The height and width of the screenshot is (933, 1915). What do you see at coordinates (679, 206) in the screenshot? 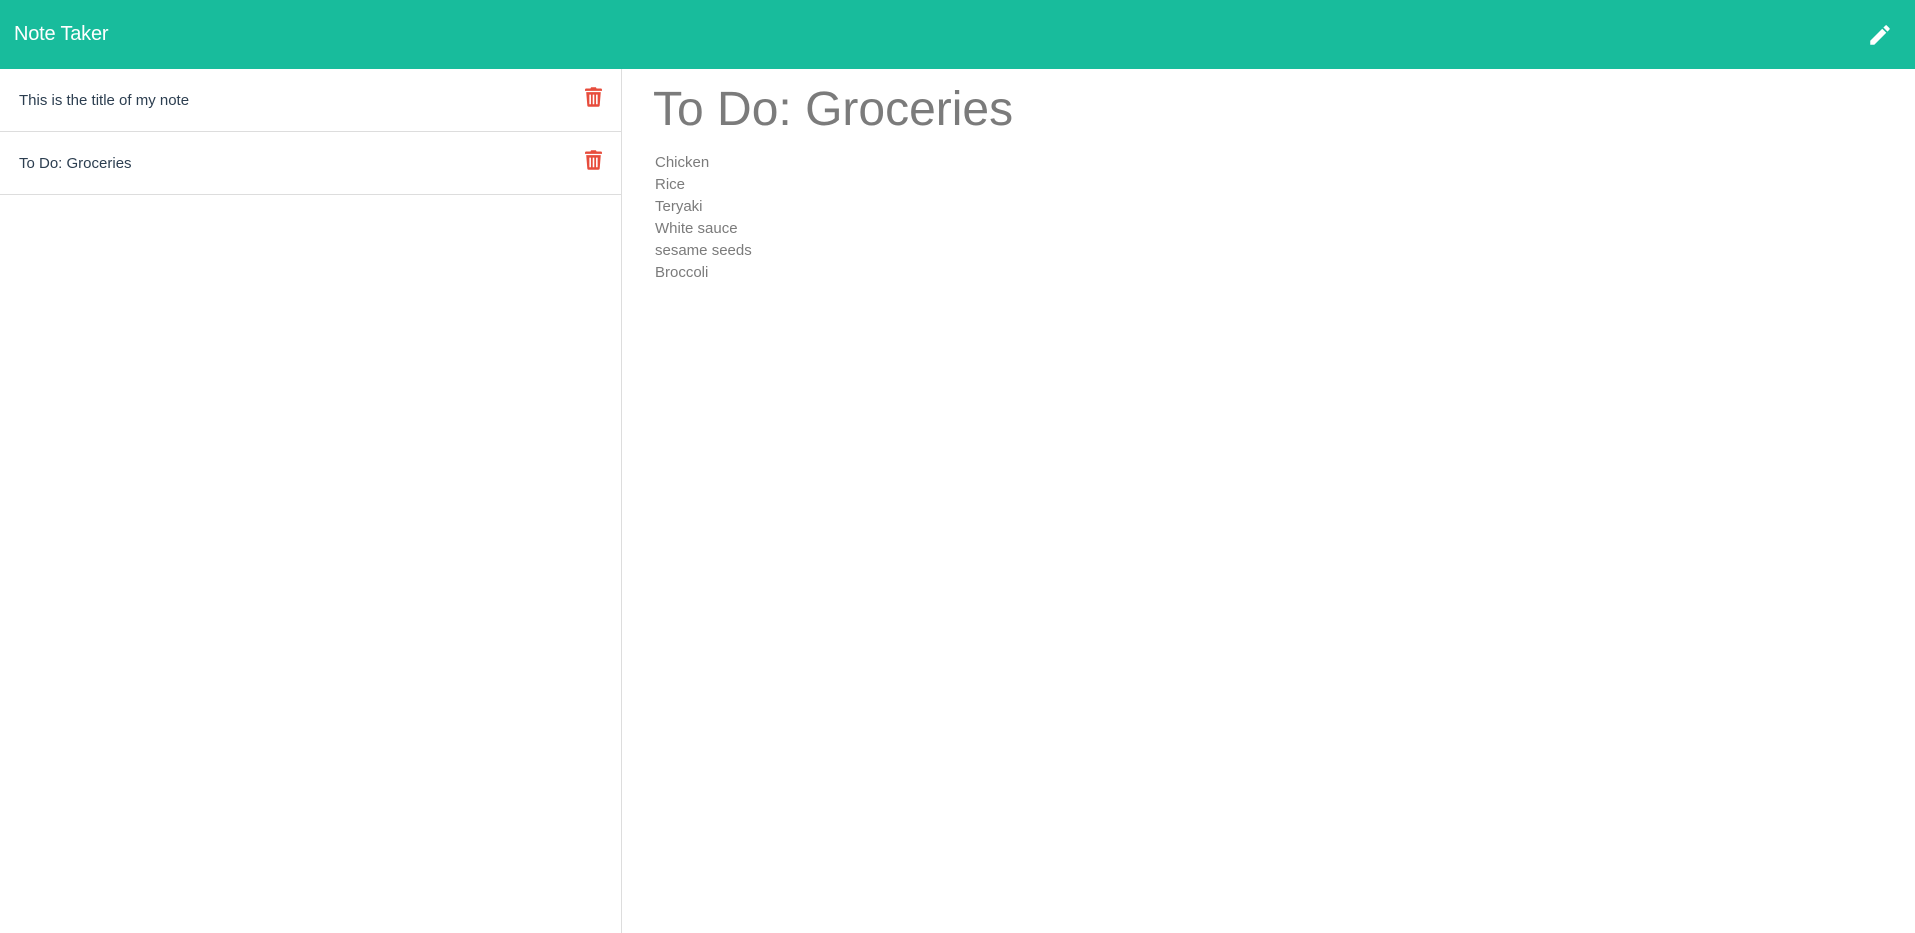
I see `note-text-line: Teryaki` at bounding box center [679, 206].